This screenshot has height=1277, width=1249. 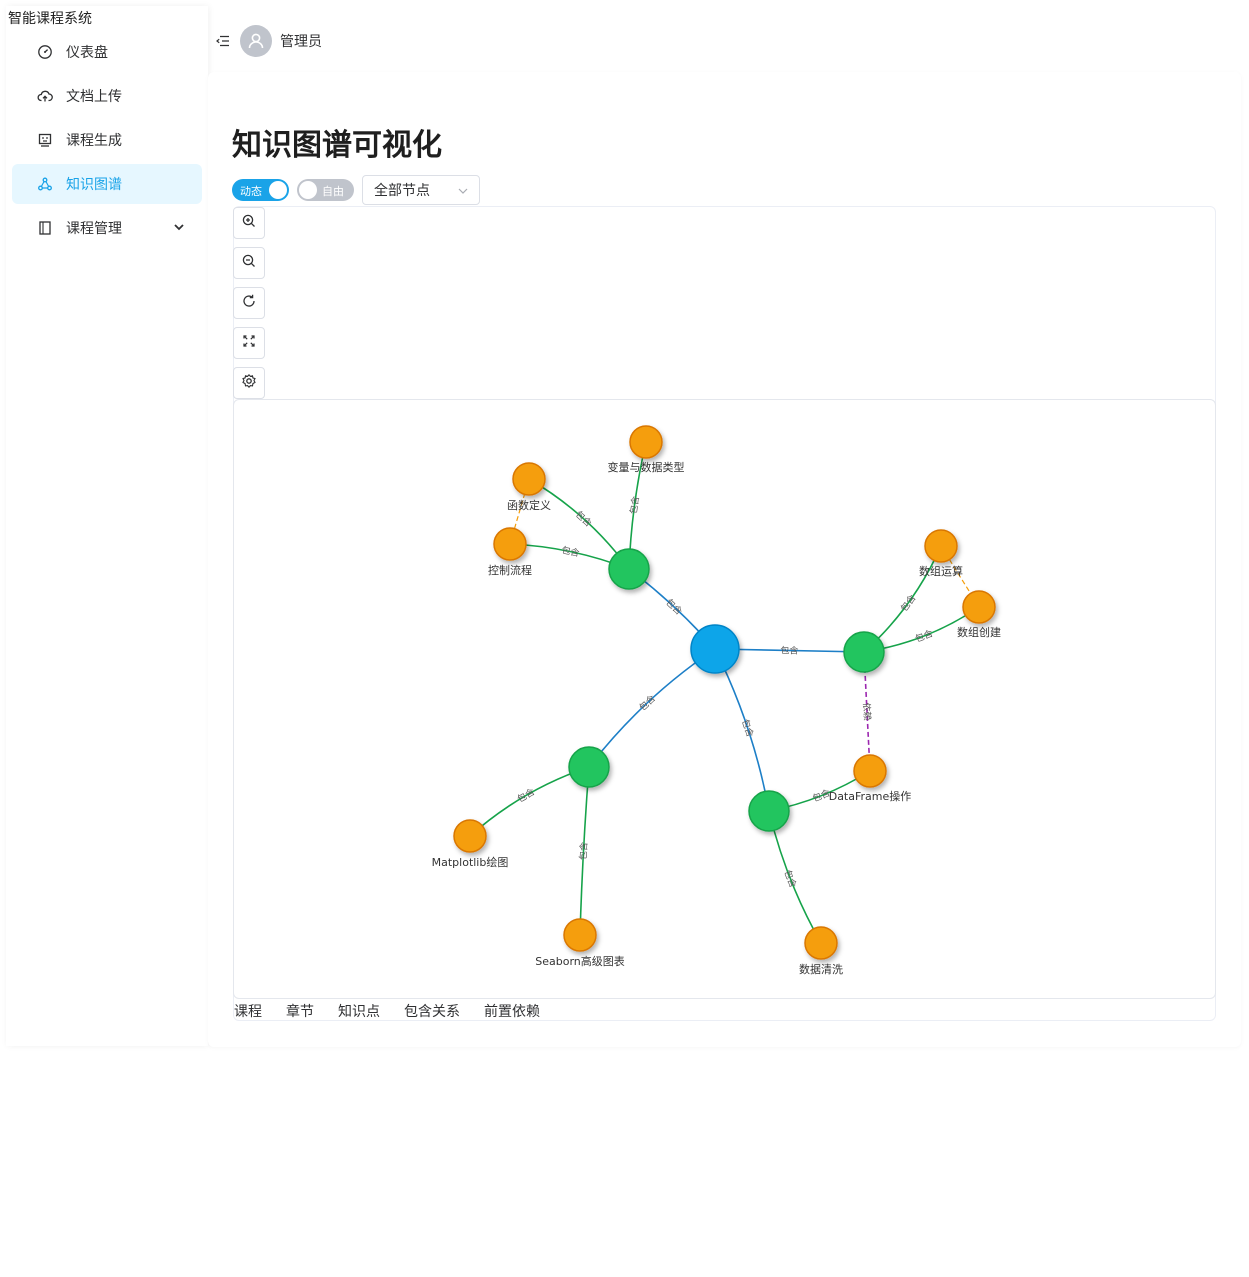 I want to click on zoom-out-button, so click(x=249, y=263).